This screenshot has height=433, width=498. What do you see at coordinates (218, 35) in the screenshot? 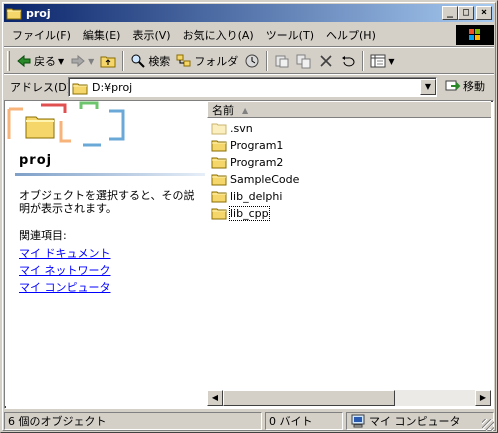
I see `menu-favorites: お気に入り(A)` at bounding box center [218, 35].